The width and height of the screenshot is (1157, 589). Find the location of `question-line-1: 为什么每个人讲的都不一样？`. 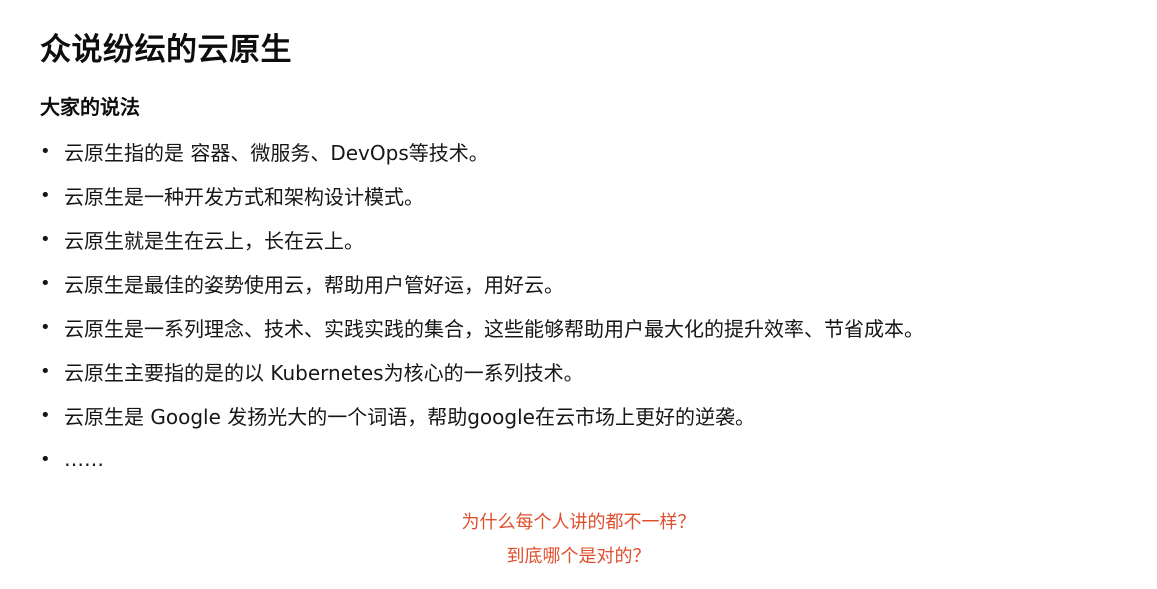

question-line-1: 为什么每个人讲的都不一样？ is located at coordinates (578, 522).